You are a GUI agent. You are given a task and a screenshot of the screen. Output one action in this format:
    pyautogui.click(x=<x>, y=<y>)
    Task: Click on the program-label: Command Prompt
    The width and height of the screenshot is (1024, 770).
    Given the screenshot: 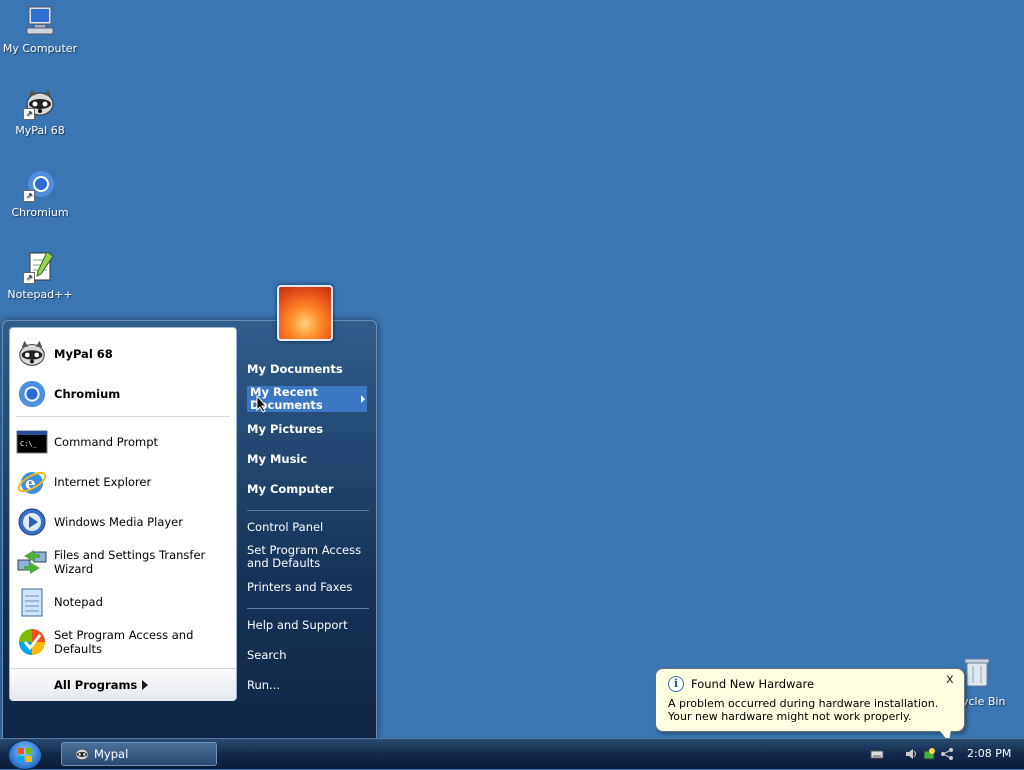 What is the action you would take?
    pyautogui.click(x=106, y=442)
    